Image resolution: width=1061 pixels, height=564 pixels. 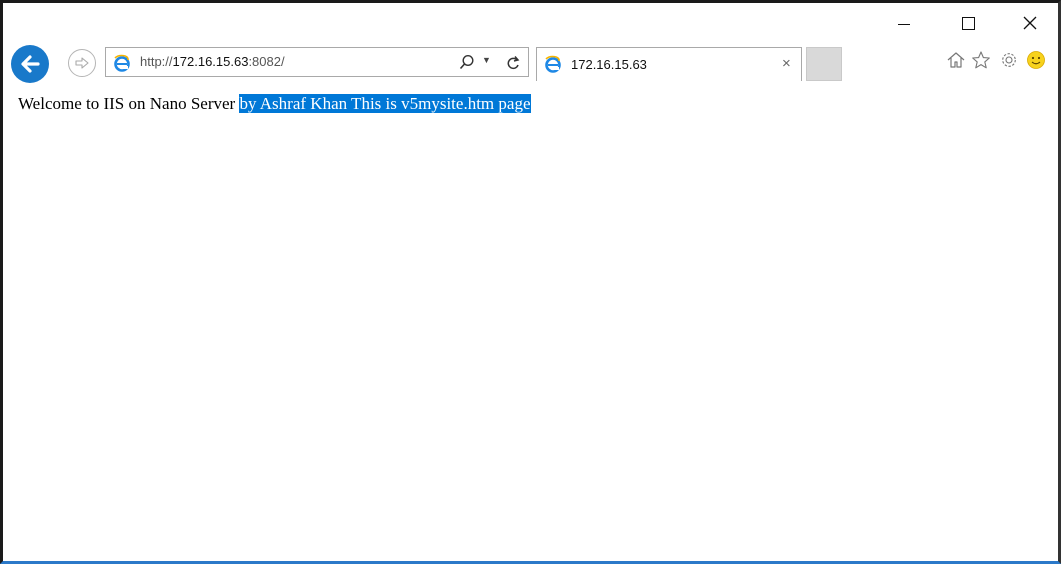 What do you see at coordinates (467, 62) in the screenshot?
I see `search-icon` at bounding box center [467, 62].